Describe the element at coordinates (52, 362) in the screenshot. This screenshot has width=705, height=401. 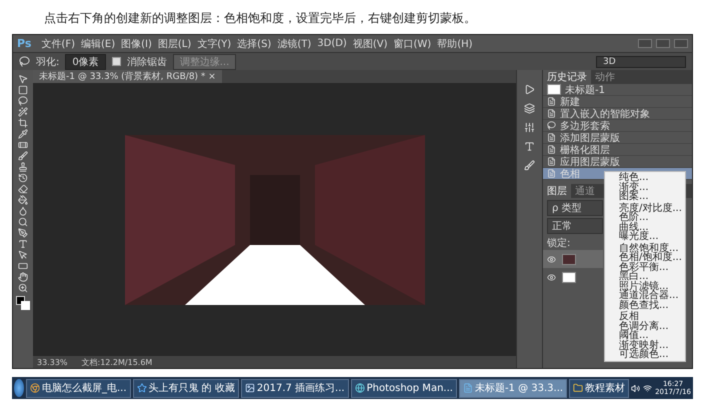
I see `zoom-level: 33.33%` at that location.